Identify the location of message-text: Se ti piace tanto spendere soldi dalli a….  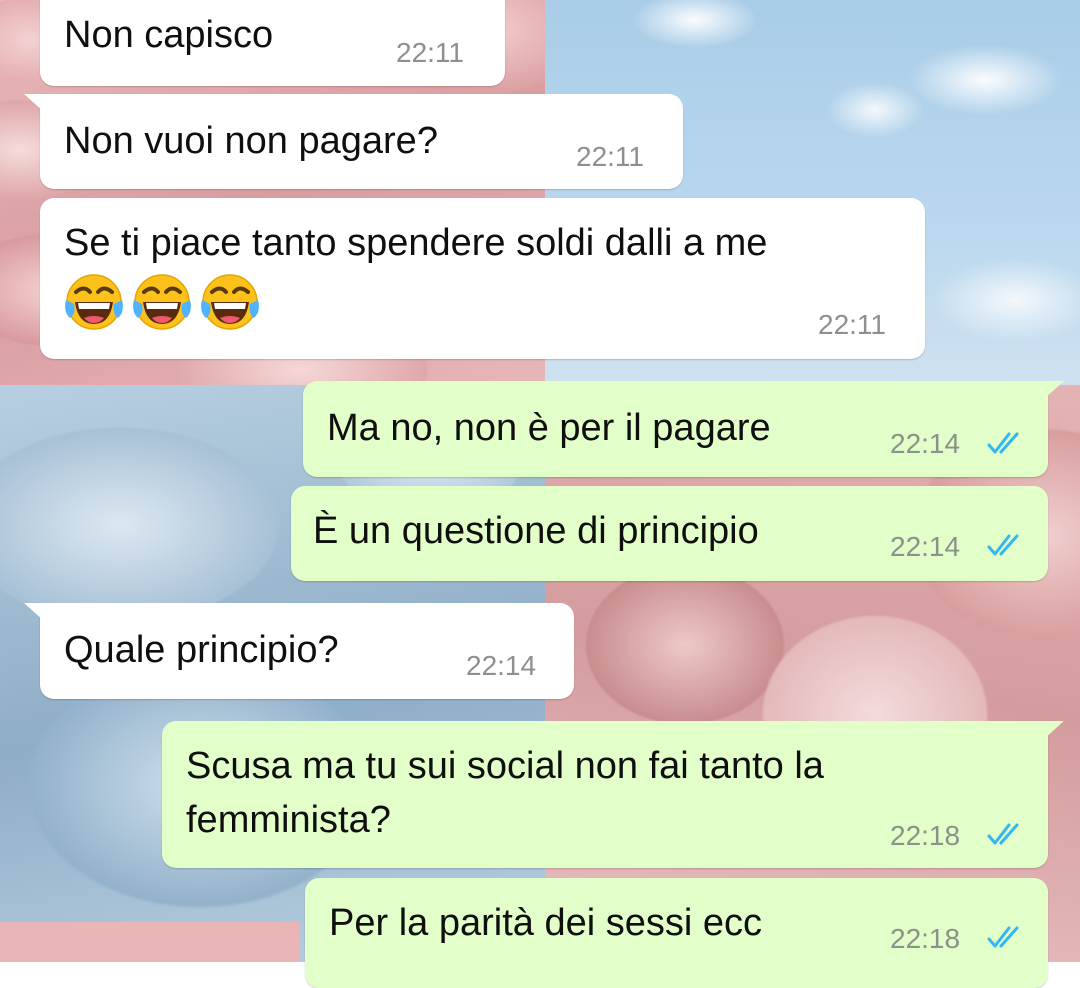
(416, 243).